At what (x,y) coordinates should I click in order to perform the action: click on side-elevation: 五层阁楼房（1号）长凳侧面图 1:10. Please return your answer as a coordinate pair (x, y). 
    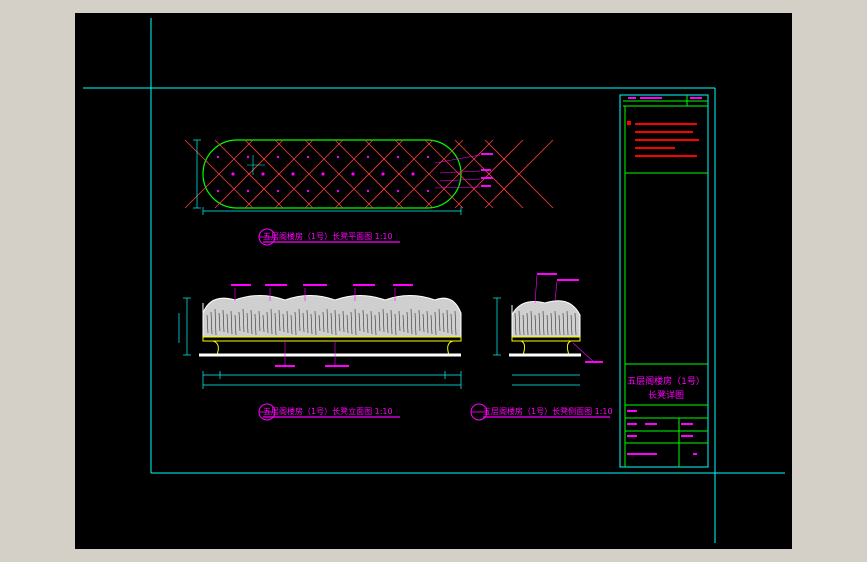
    Looking at the image, I should click on (541, 347).